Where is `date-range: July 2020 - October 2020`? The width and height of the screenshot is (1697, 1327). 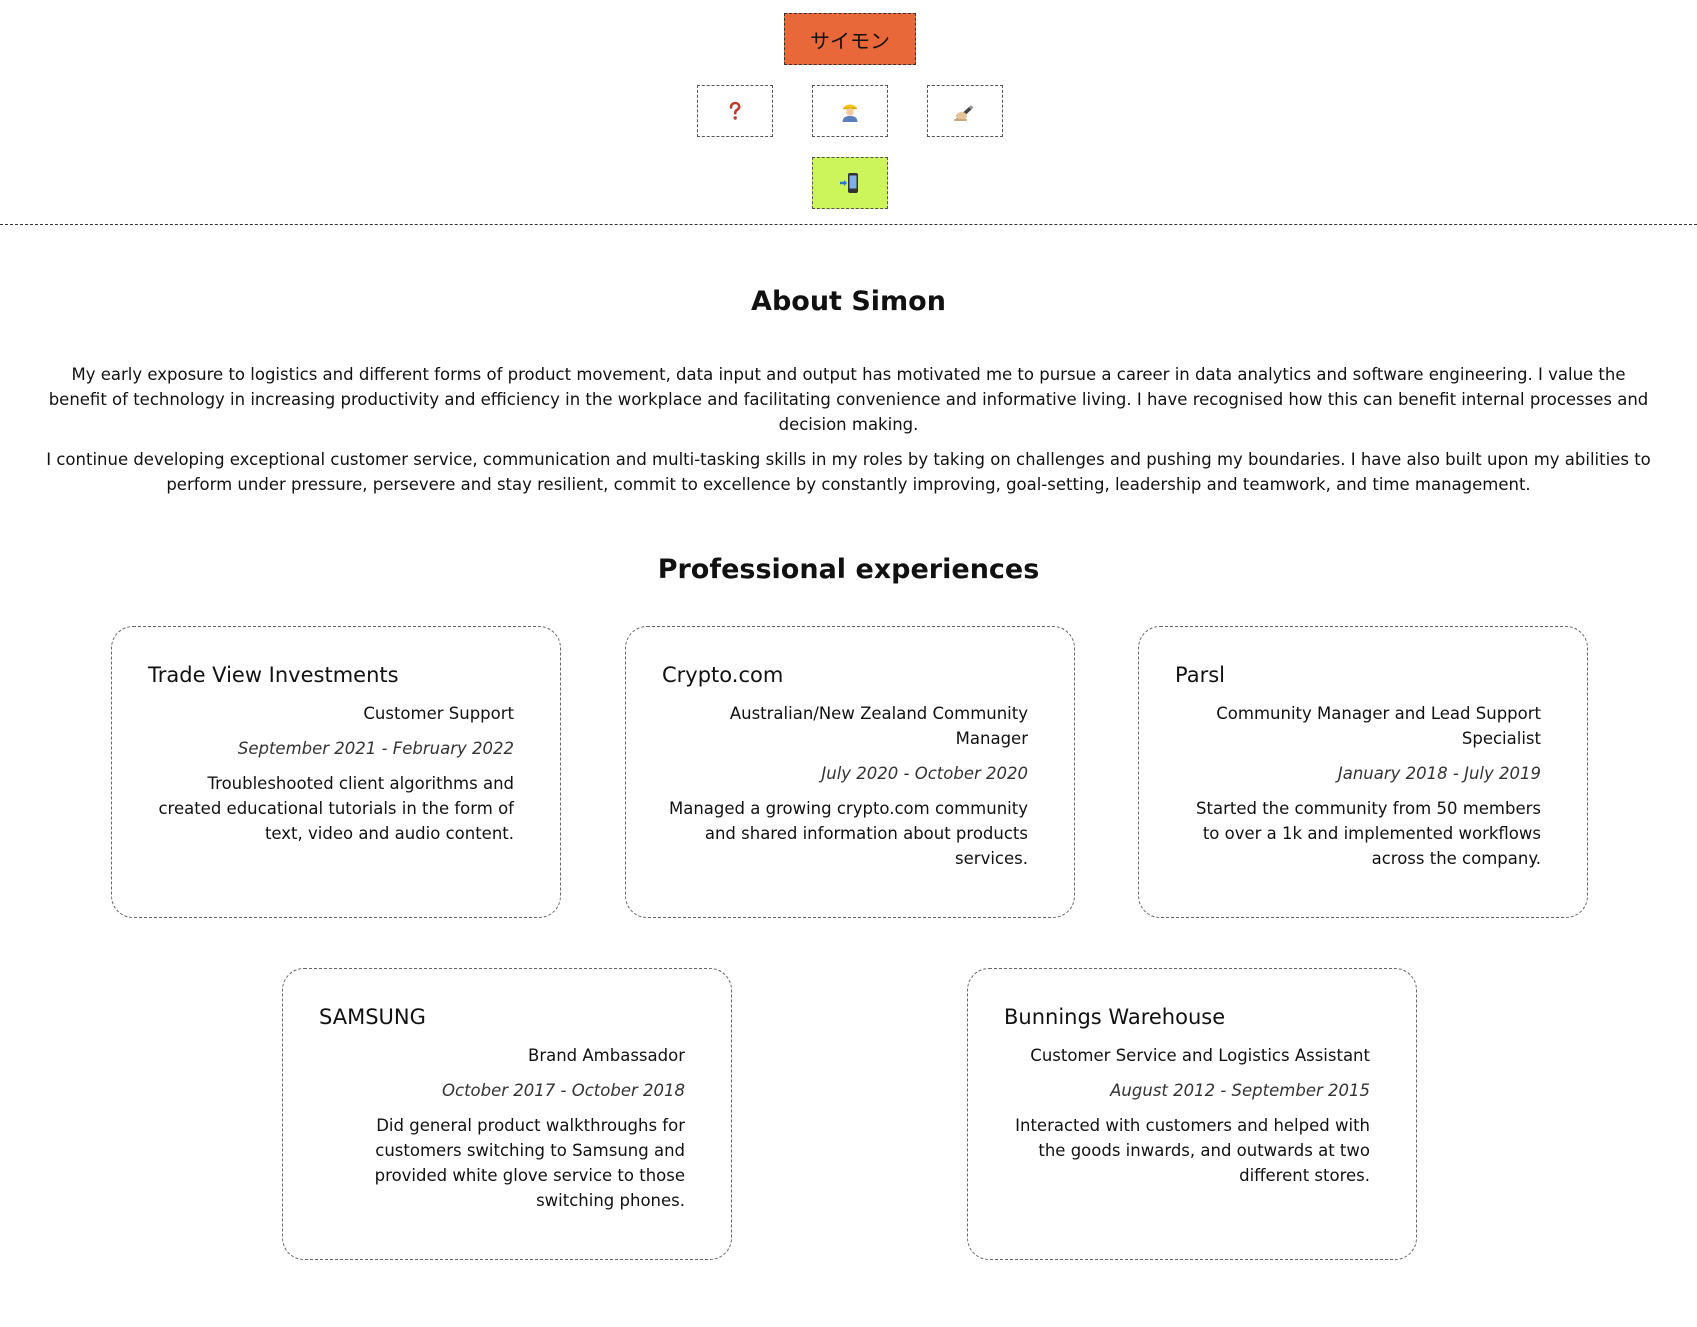
date-range: July 2020 - October 2020 is located at coordinates (924, 773).